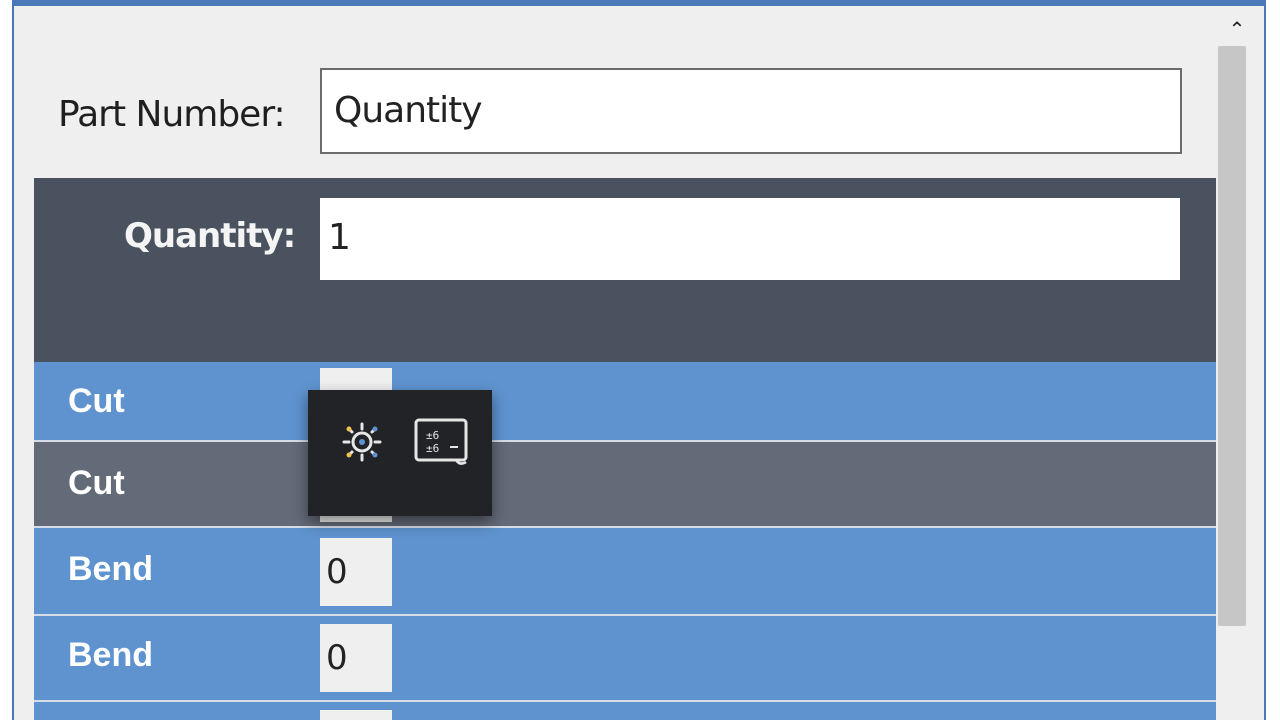 The height and width of the screenshot is (720, 1280). I want to click on quantity-input: 1, so click(750, 239).